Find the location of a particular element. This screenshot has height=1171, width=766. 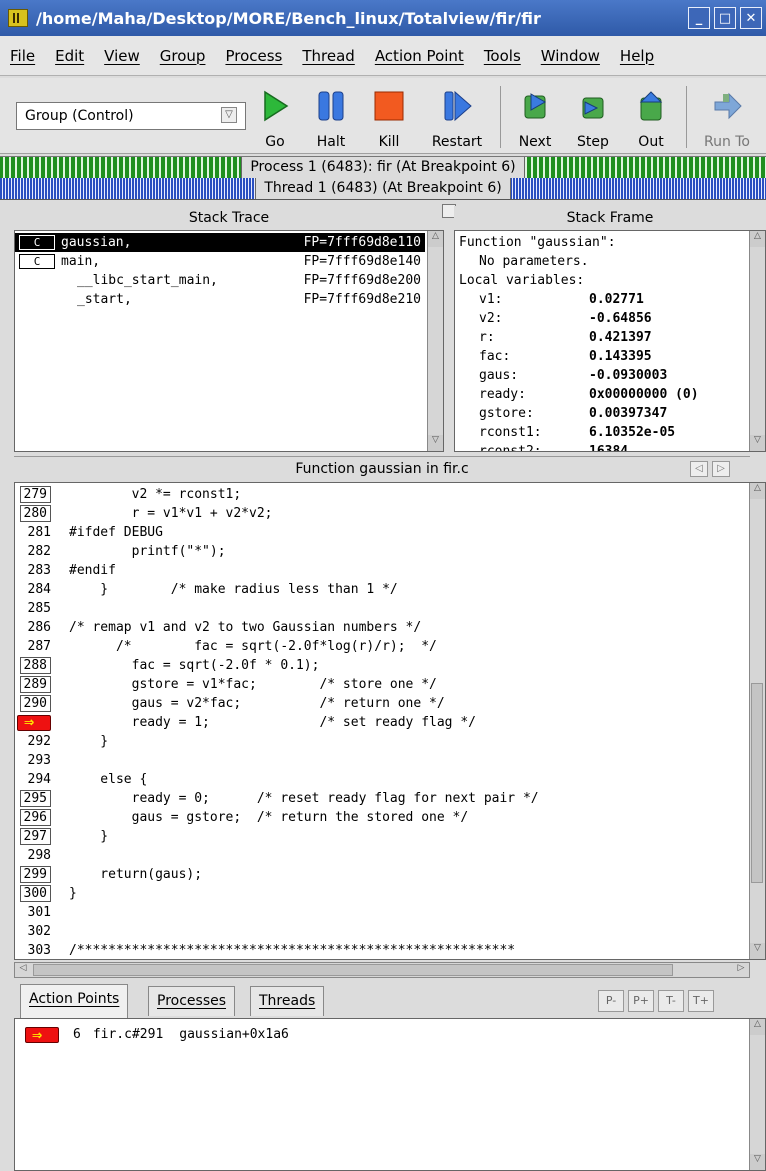

tab-action-points: Action Points is located at coordinates (74, 1001).